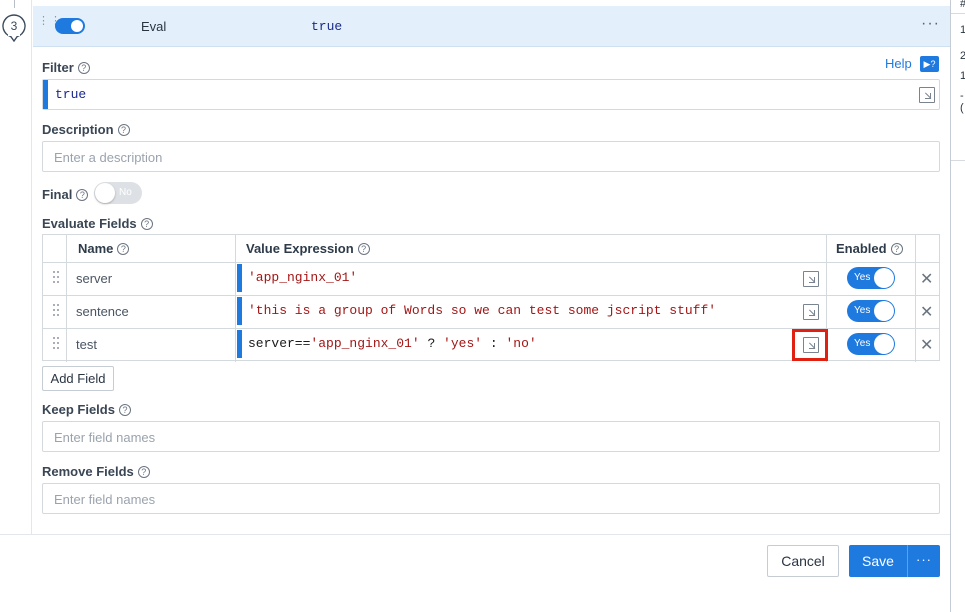 This screenshot has height=612, width=965. I want to click on divider, so click(958, 160).